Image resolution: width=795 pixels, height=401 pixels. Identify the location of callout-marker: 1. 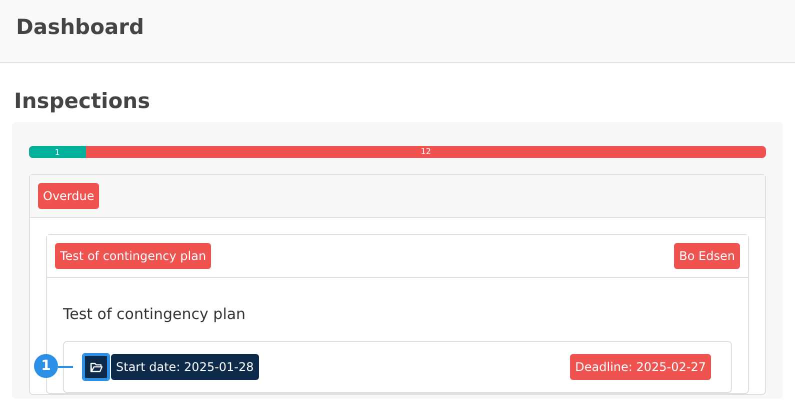
(46, 366).